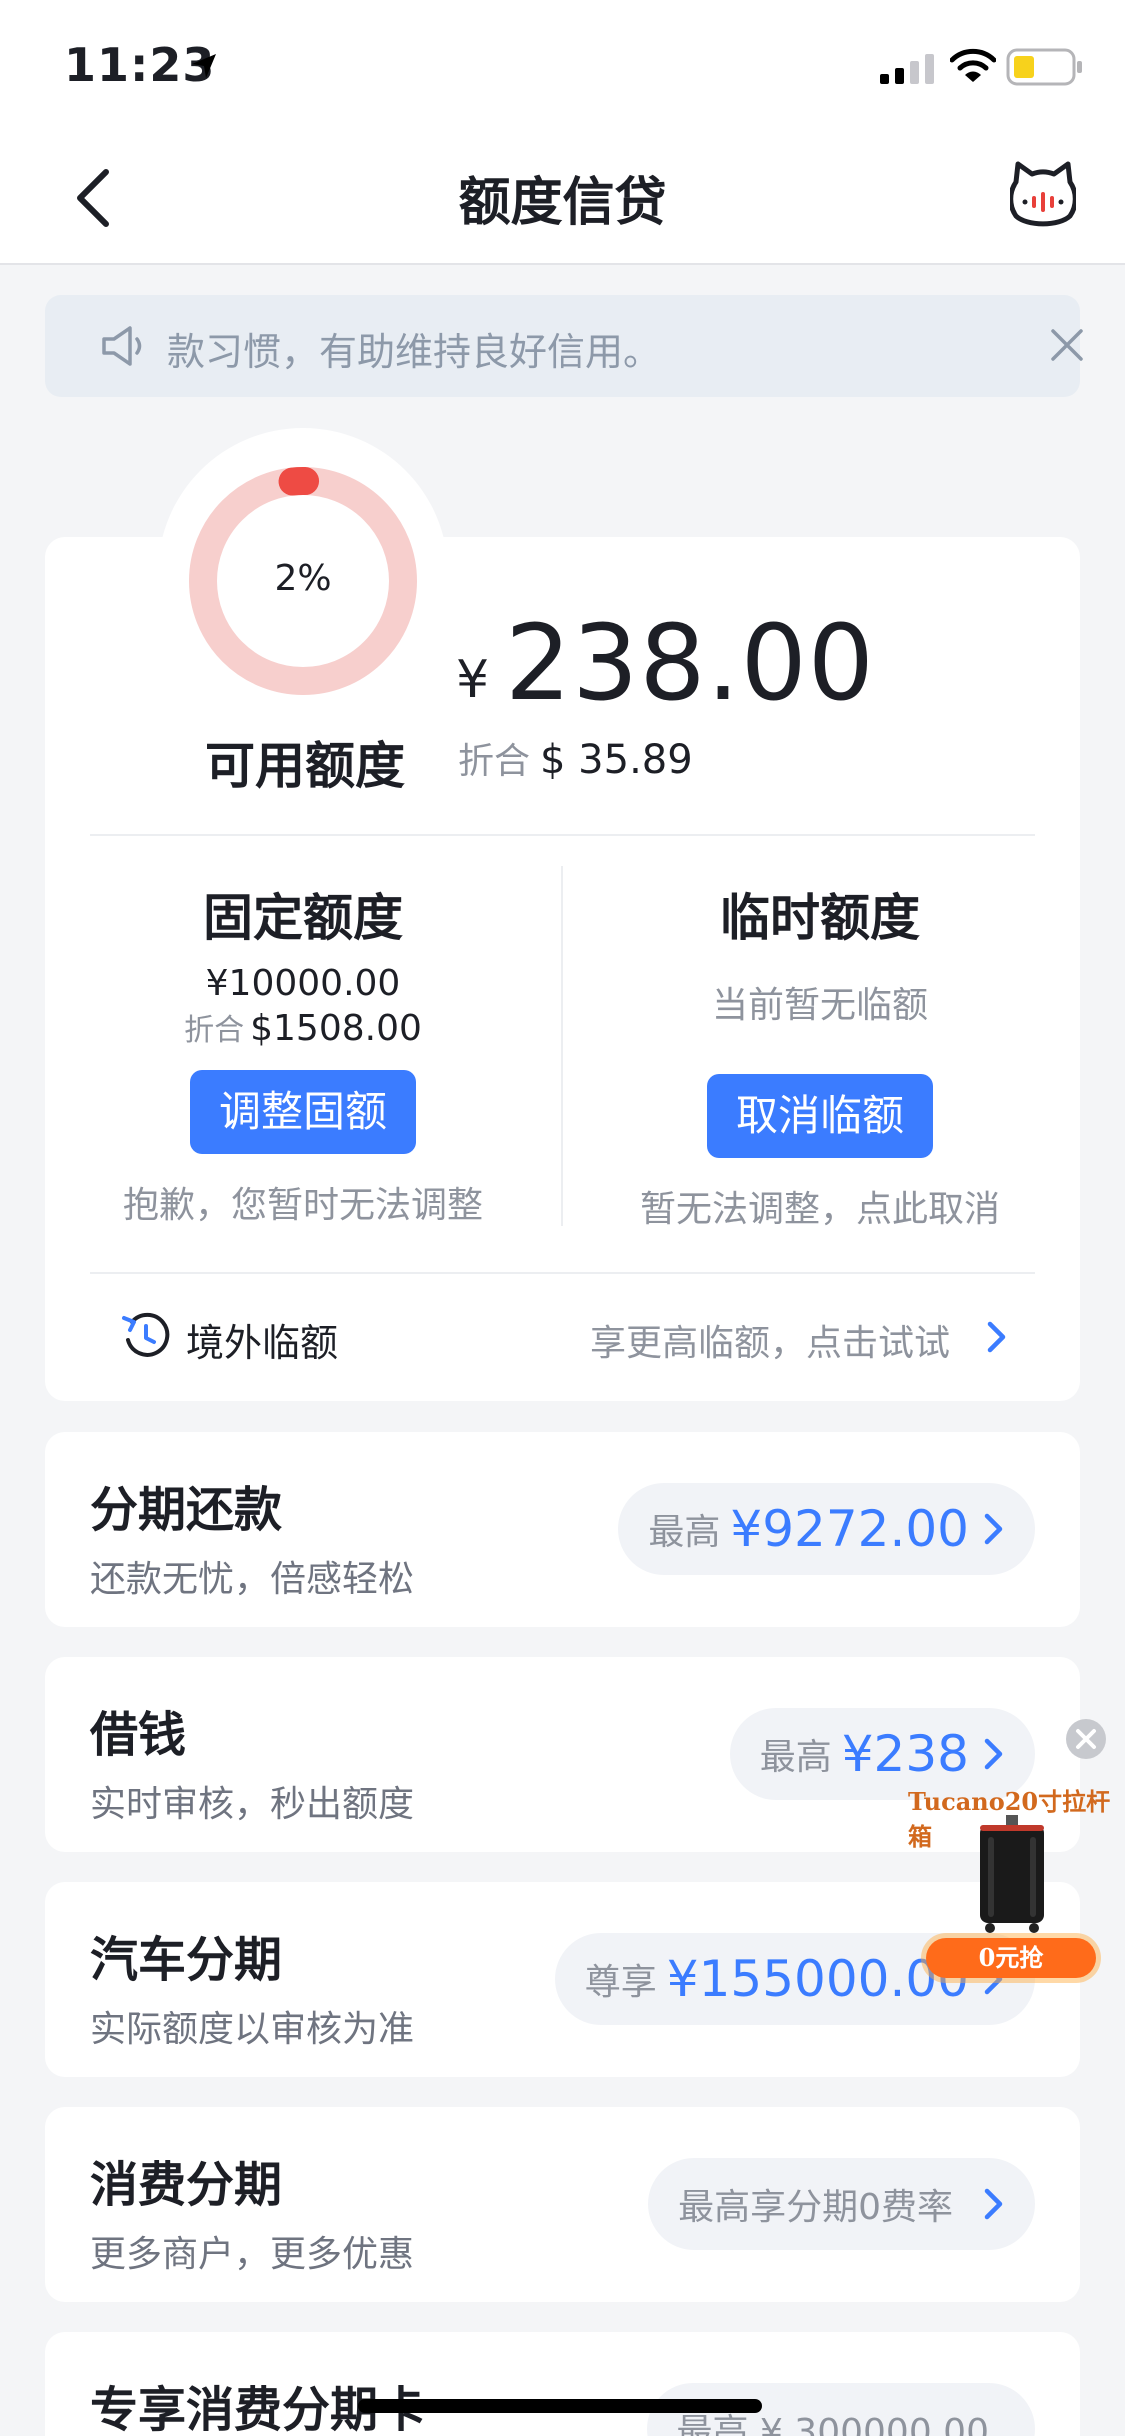  I want to click on wifi-icon, so click(973, 65).